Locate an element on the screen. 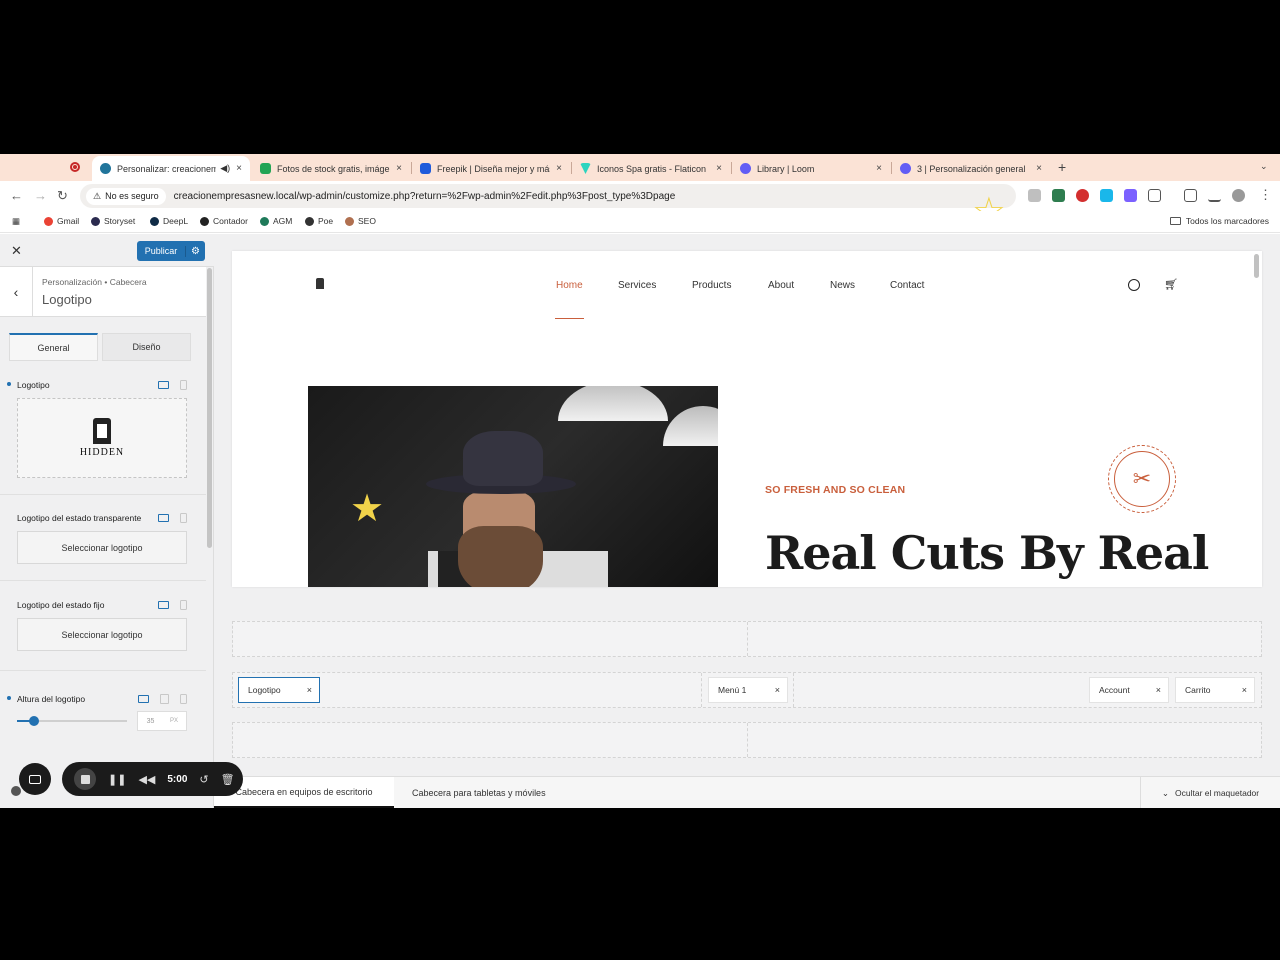 Image resolution: width=1280 pixels, height=960 pixels. tab-search-chevron-icon: ⌄ is located at coordinates (1264, 166).